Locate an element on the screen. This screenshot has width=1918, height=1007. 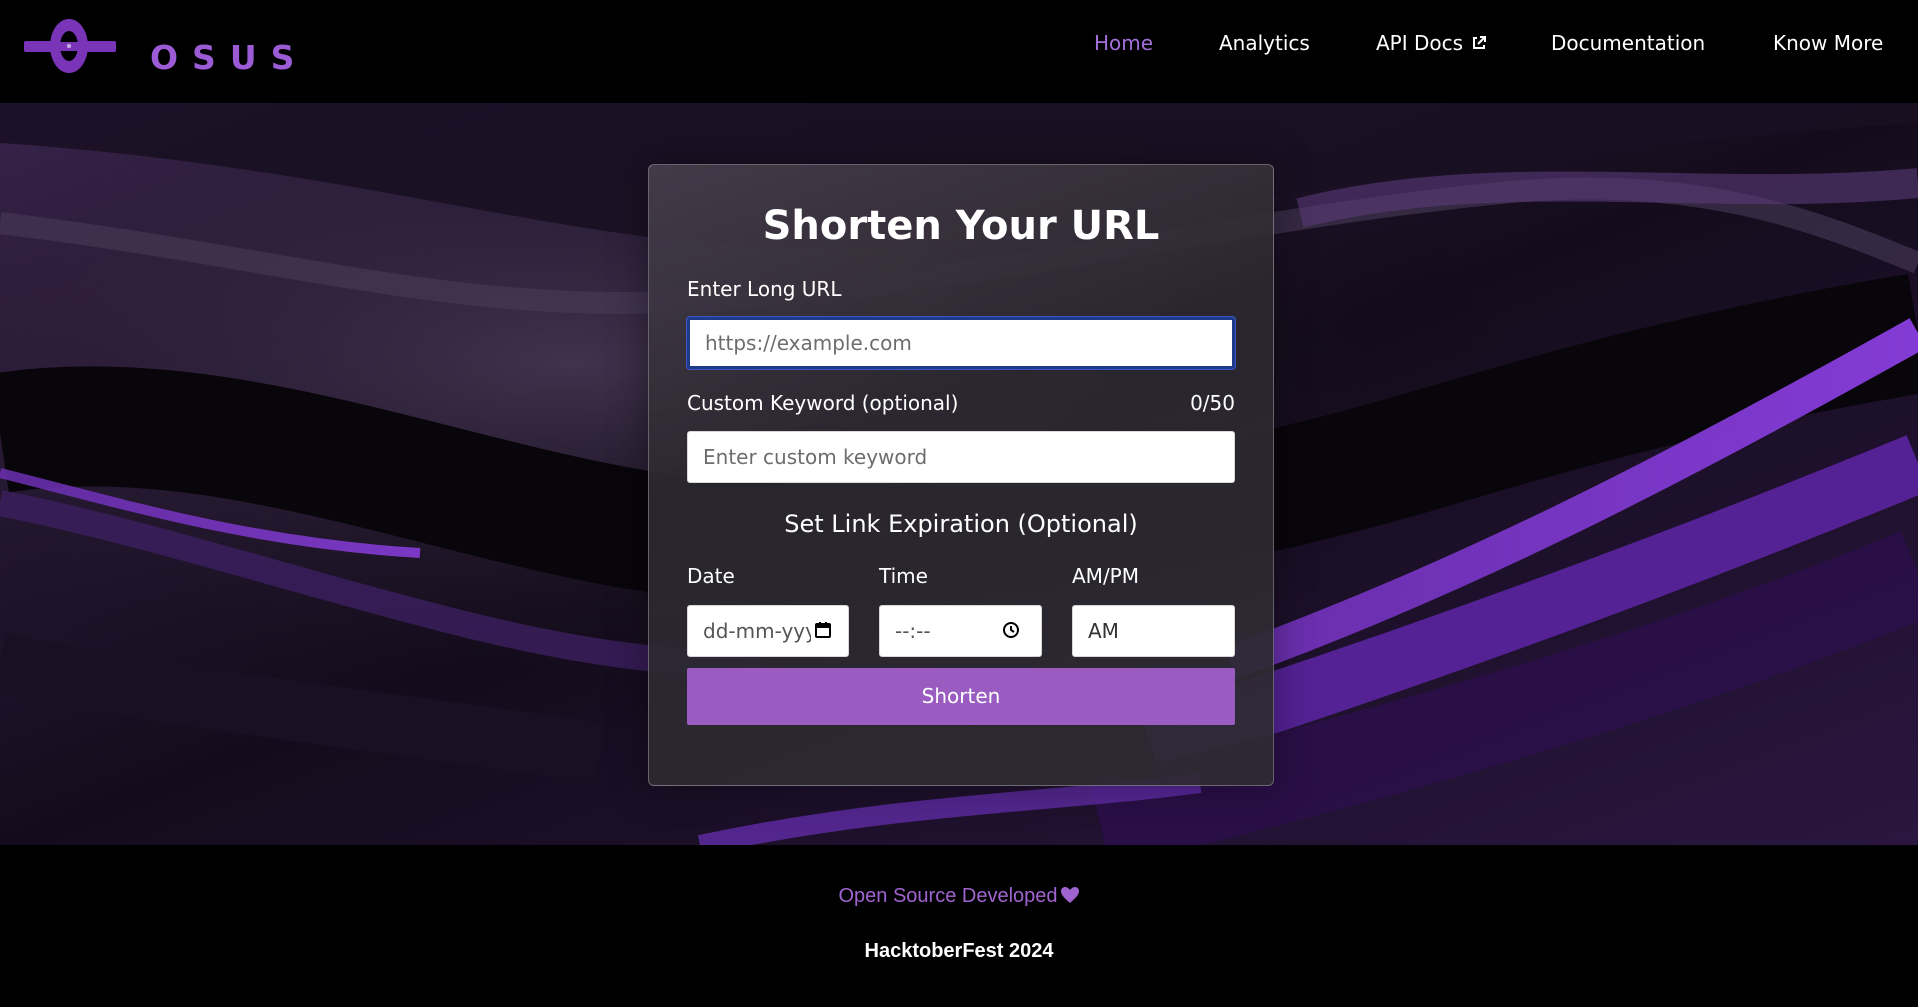
date-input: dd-mm-yyyy is located at coordinates (768, 631).